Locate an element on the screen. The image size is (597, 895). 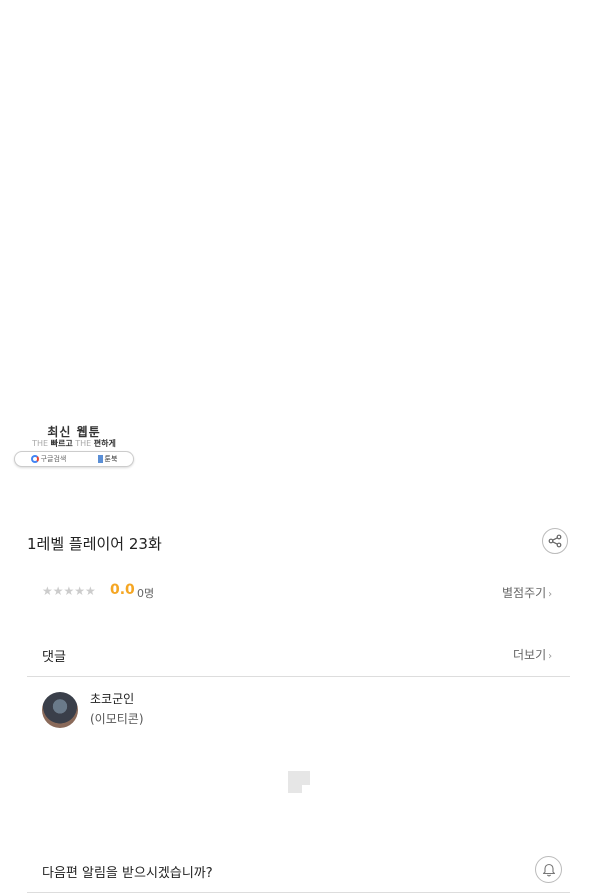
comment-author: 초코군인 is located at coordinates (112, 698).